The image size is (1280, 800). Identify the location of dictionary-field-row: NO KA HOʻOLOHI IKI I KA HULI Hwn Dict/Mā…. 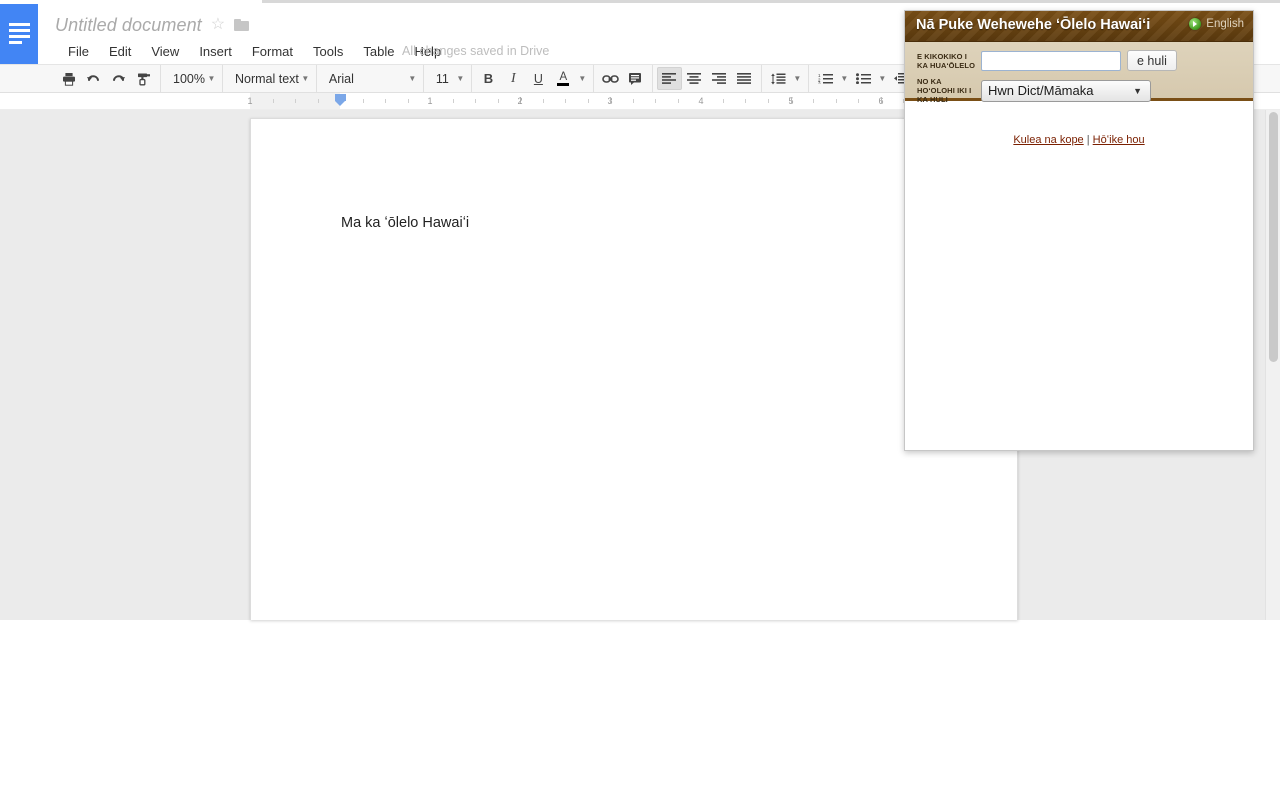
(1034, 90).